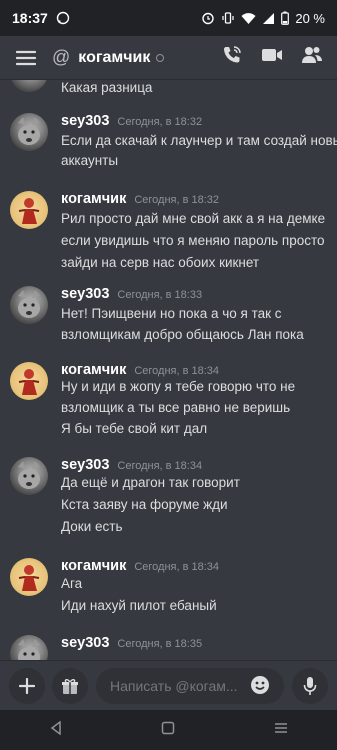 The height and width of the screenshot is (750, 337). I want to click on back-button, so click(56, 730).